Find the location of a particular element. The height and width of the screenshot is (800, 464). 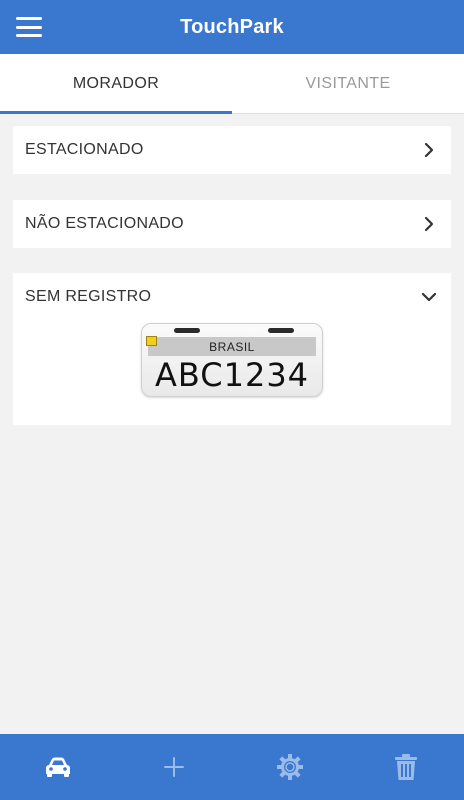

app-header: TouchPark is located at coordinates (232, 27).